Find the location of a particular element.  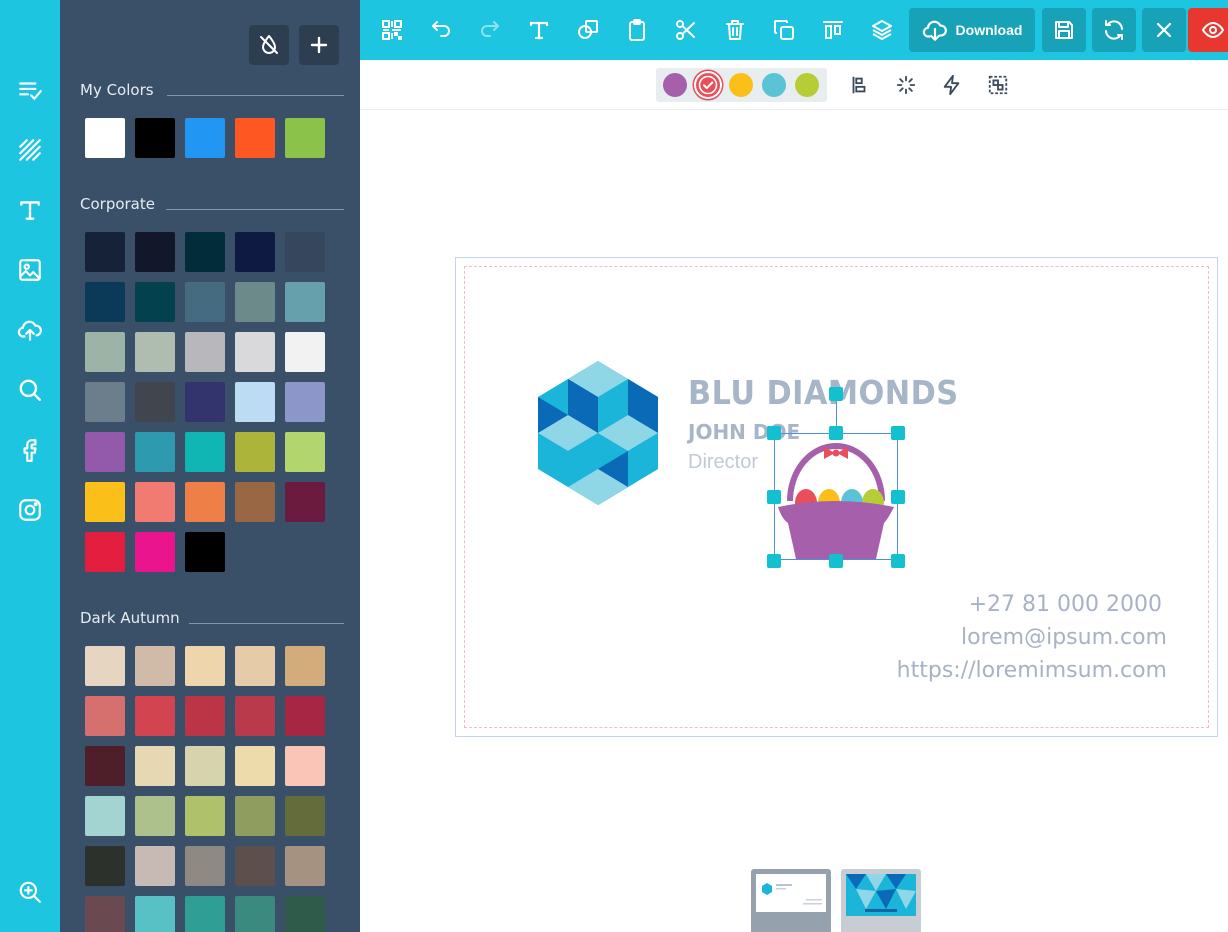

rotate-handle is located at coordinates (836, 394).